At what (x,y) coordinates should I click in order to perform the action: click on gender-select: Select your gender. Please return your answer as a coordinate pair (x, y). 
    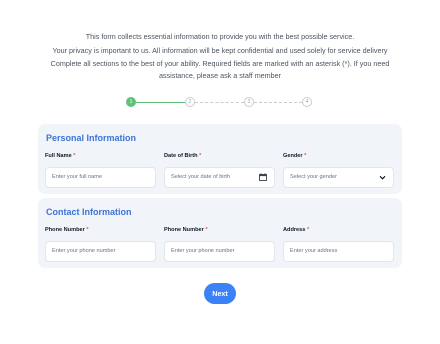
    Looking at the image, I should click on (338, 177).